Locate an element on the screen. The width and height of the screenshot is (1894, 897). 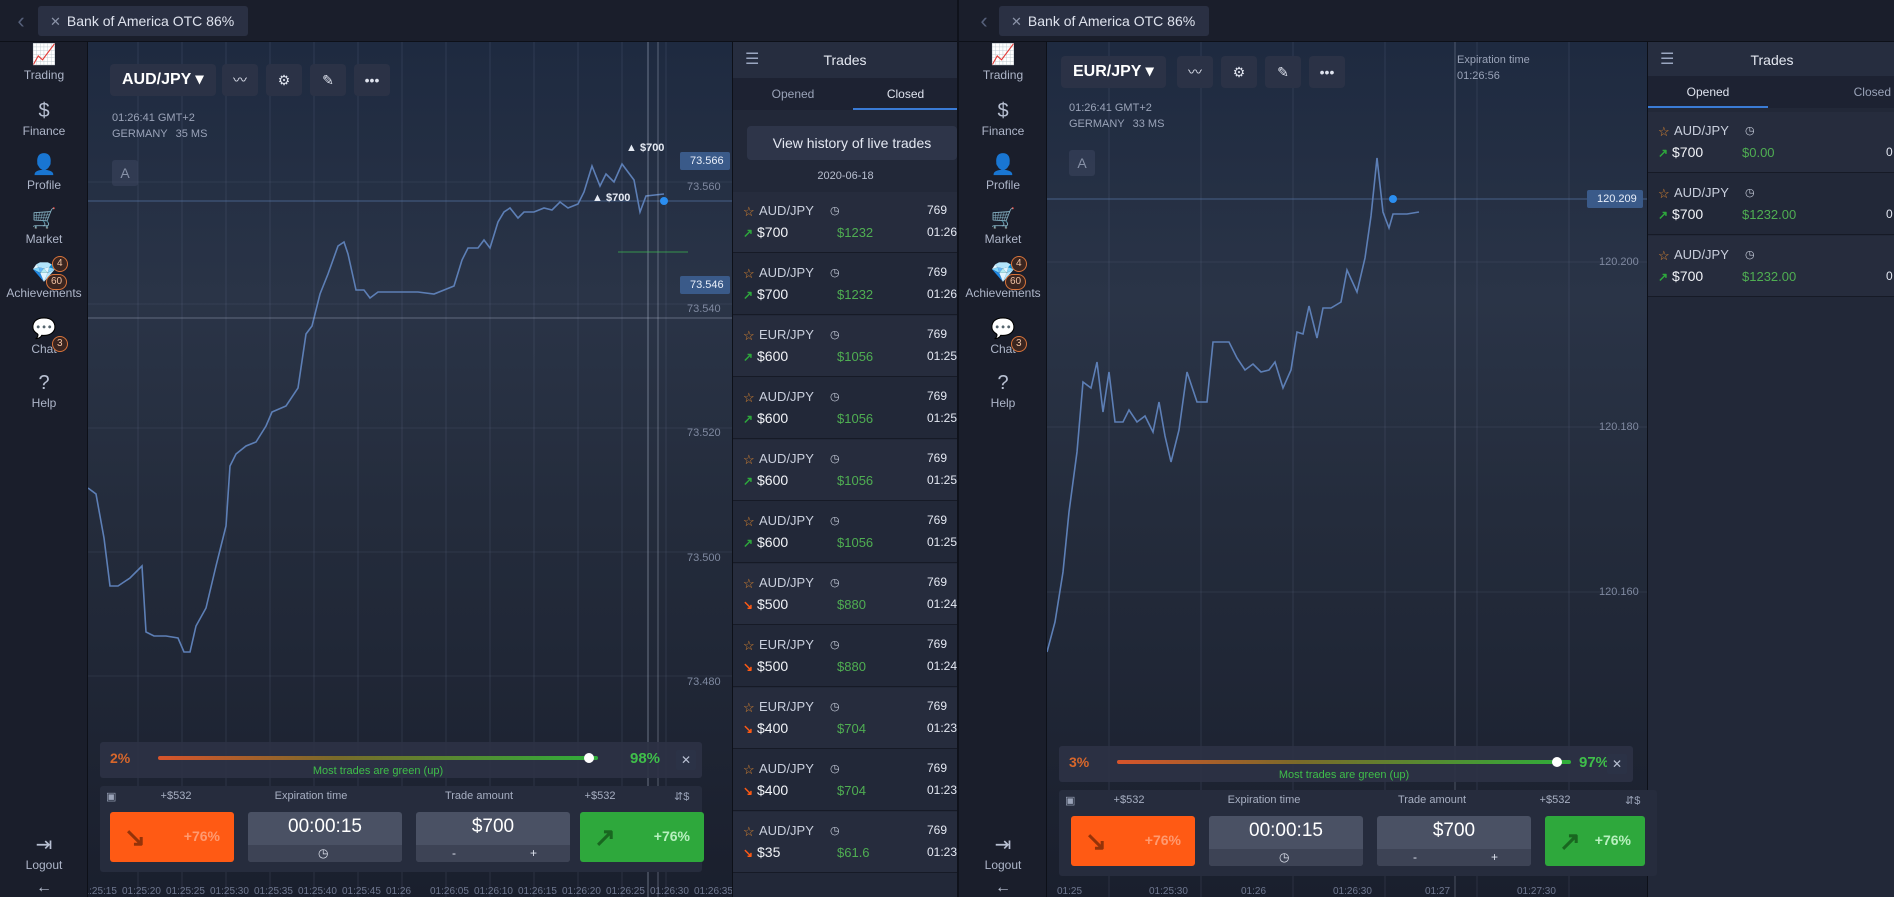
asset-selector: EUR/JPY ▾ is located at coordinates (1113, 72).